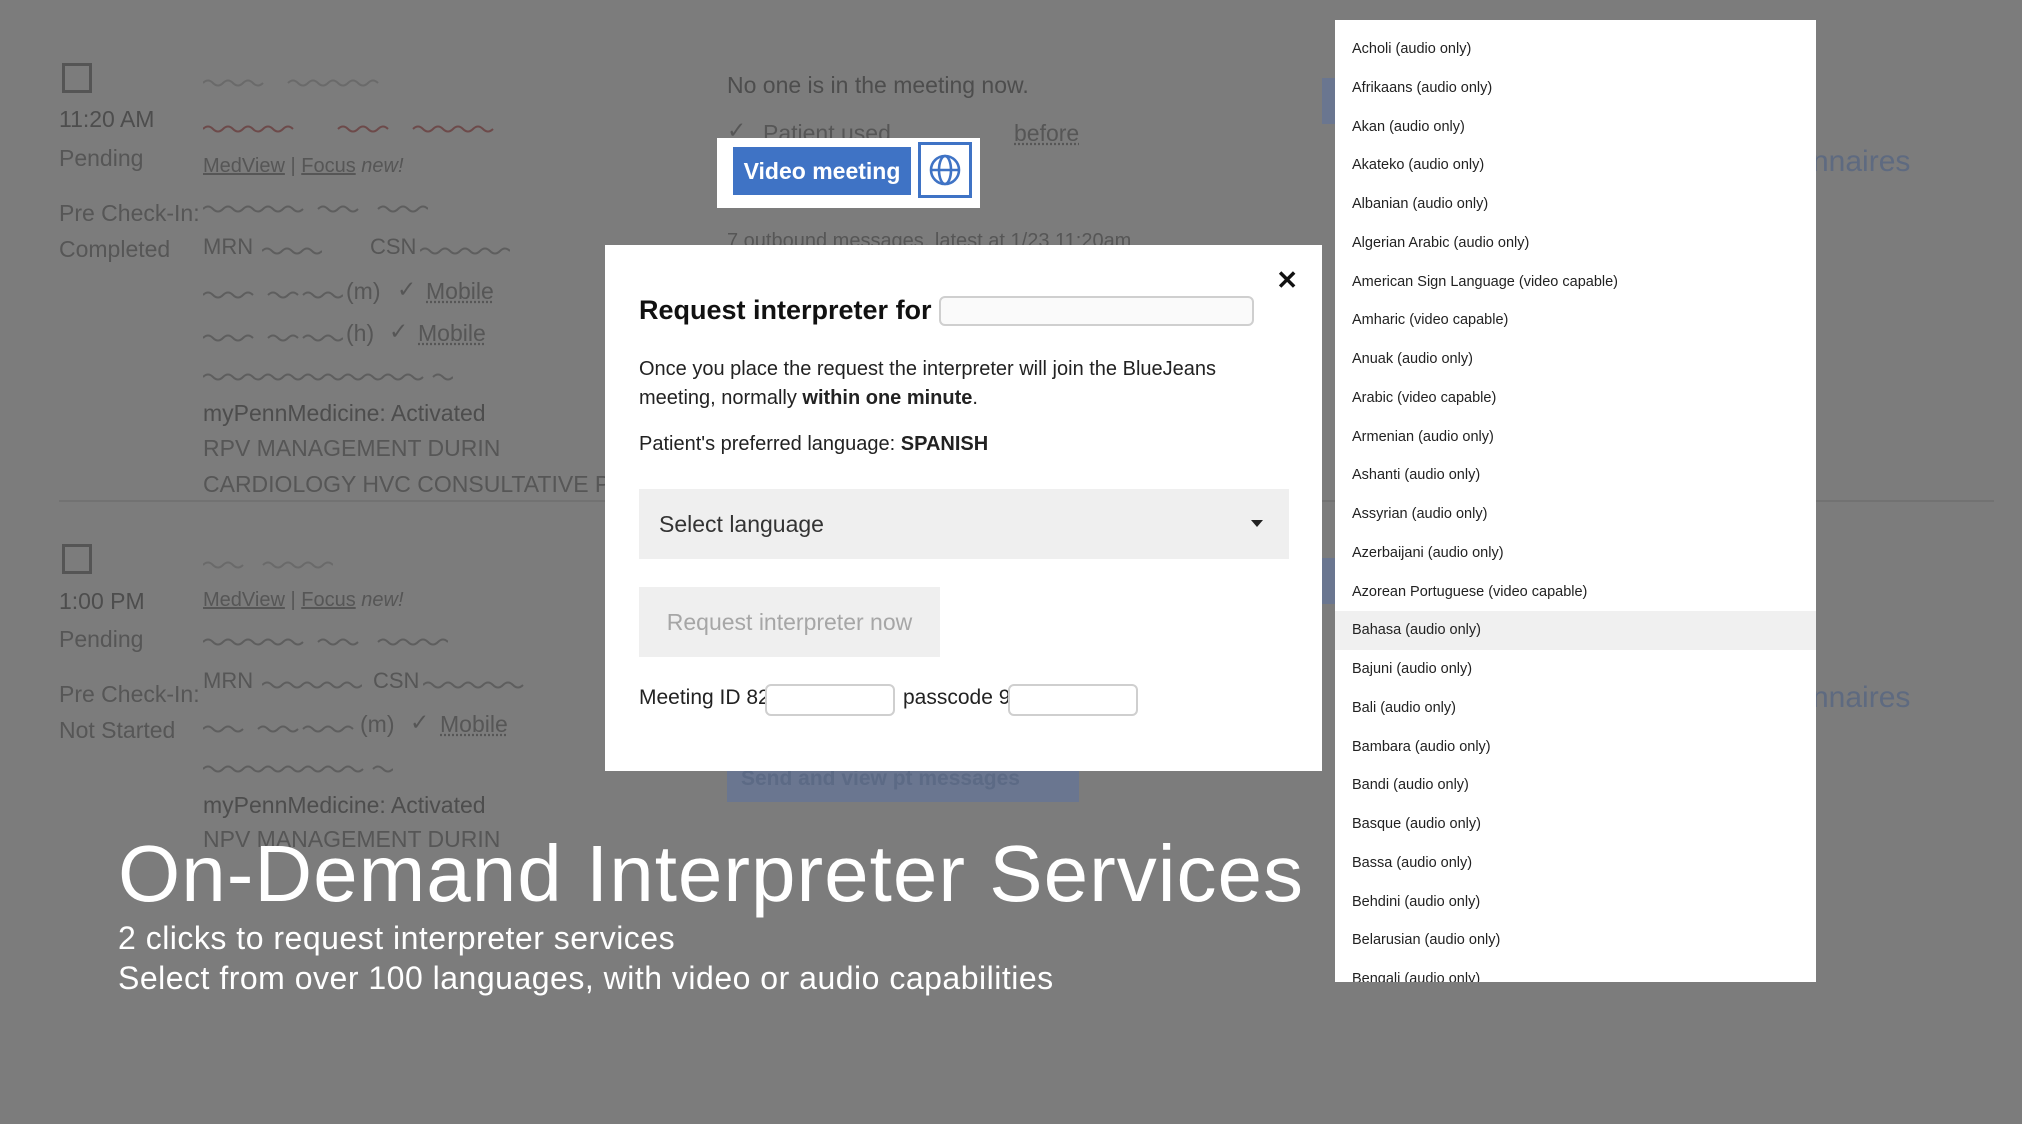 The width and height of the screenshot is (2022, 1124). What do you see at coordinates (1575, 553) in the screenshot?
I see `language-option: Azerbaijani (audio only)` at bounding box center [1575, 553].